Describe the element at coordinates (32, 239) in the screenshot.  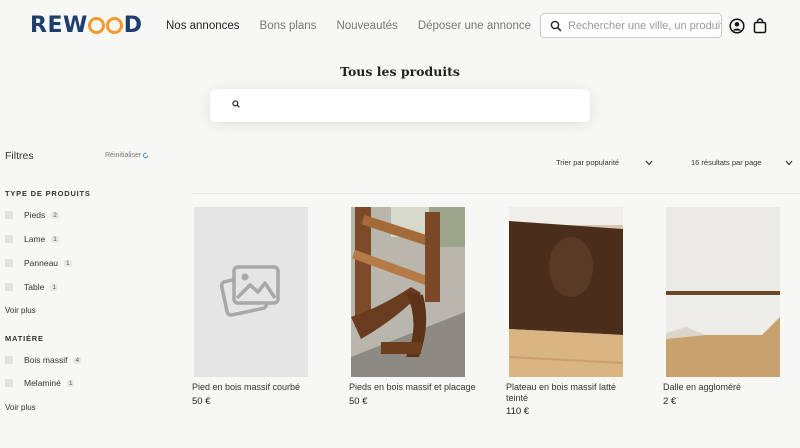
I see `filter-option-lame: Lame 1` at that location.